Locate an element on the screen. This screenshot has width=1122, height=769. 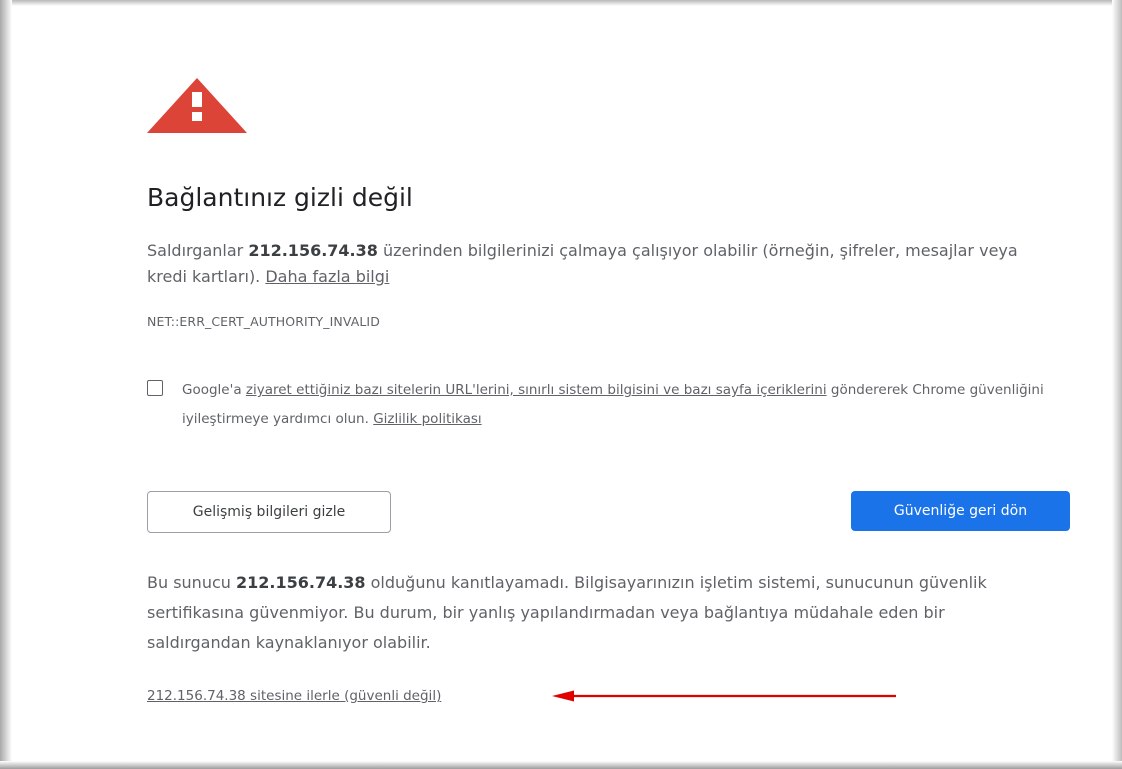
details-text-before: Bu sunucu is located at coordinates (191, 582).